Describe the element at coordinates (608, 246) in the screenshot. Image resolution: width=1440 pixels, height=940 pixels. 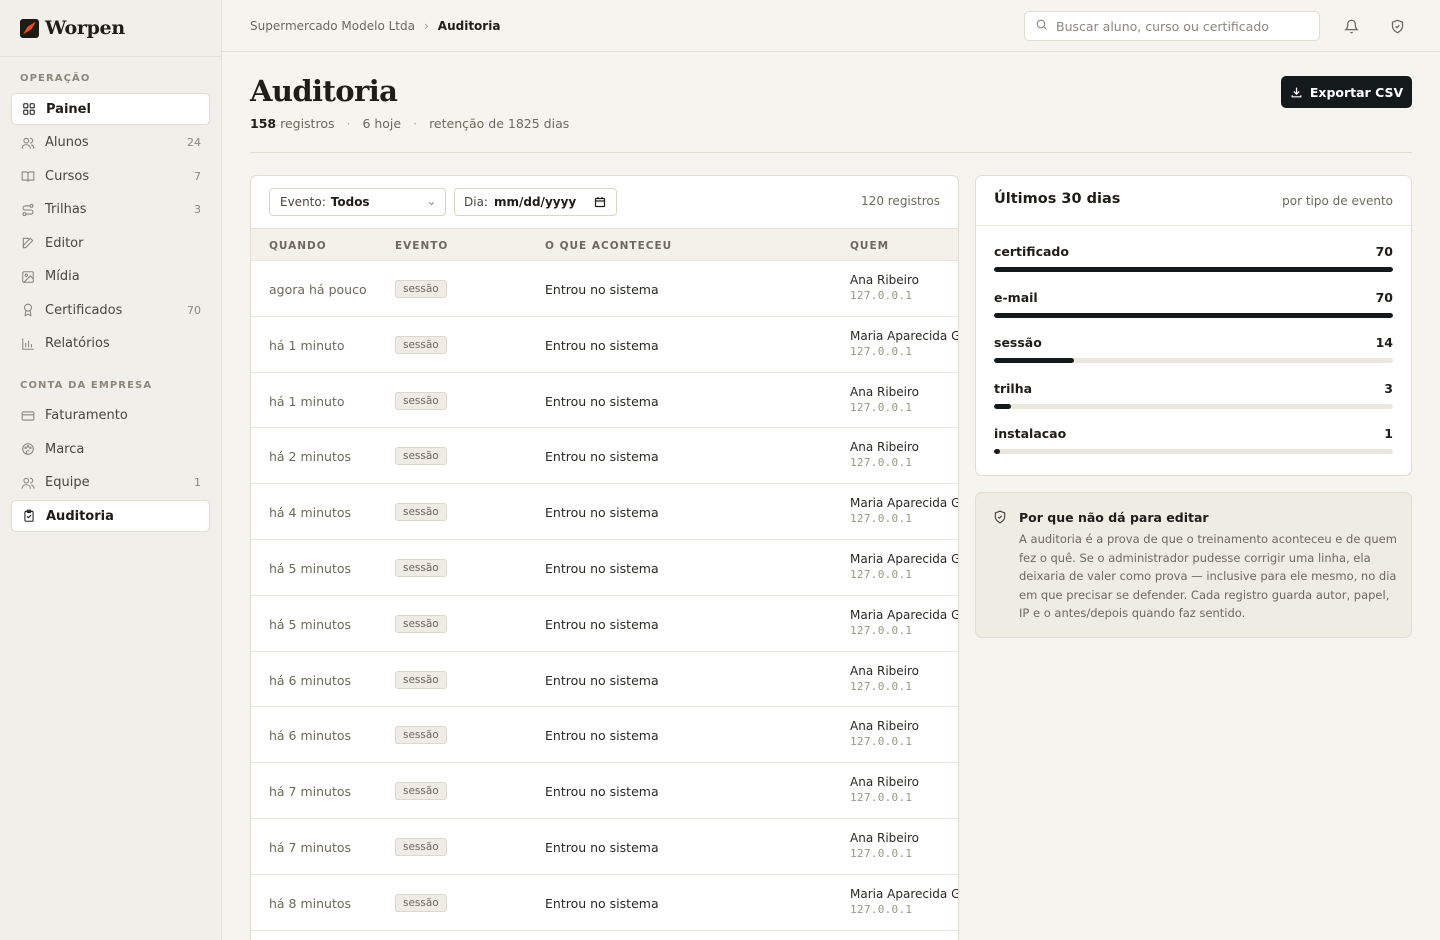
I see `column-header-o-que-aconteceu: O QUE ACONTECEU` at that location.